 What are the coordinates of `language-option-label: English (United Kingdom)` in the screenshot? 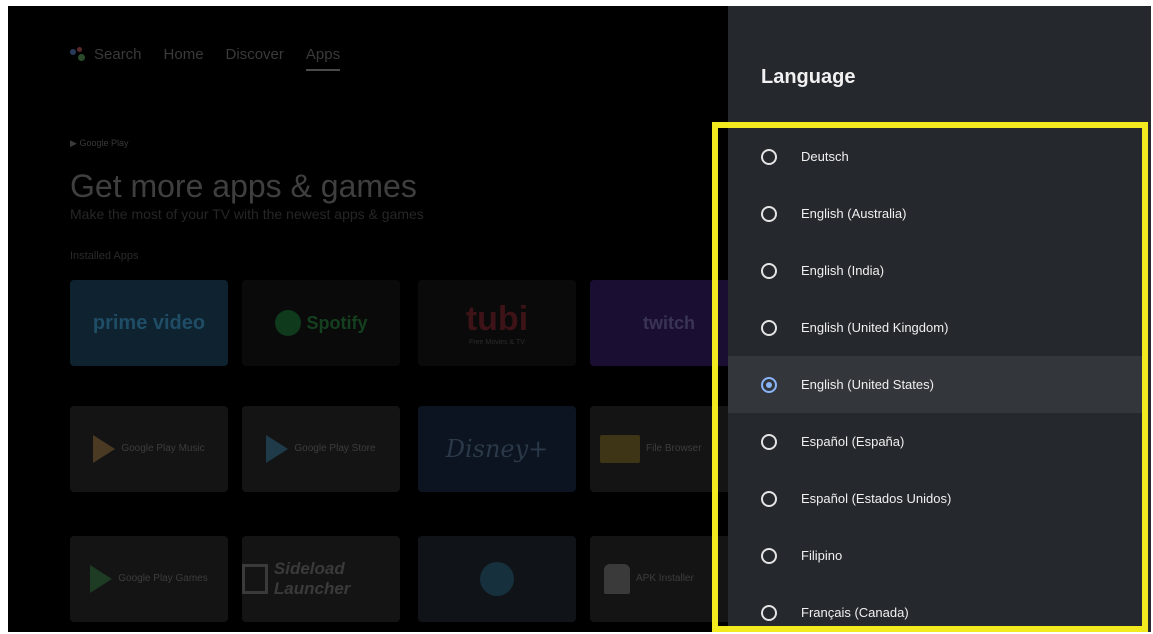 It's located at (875, 327).